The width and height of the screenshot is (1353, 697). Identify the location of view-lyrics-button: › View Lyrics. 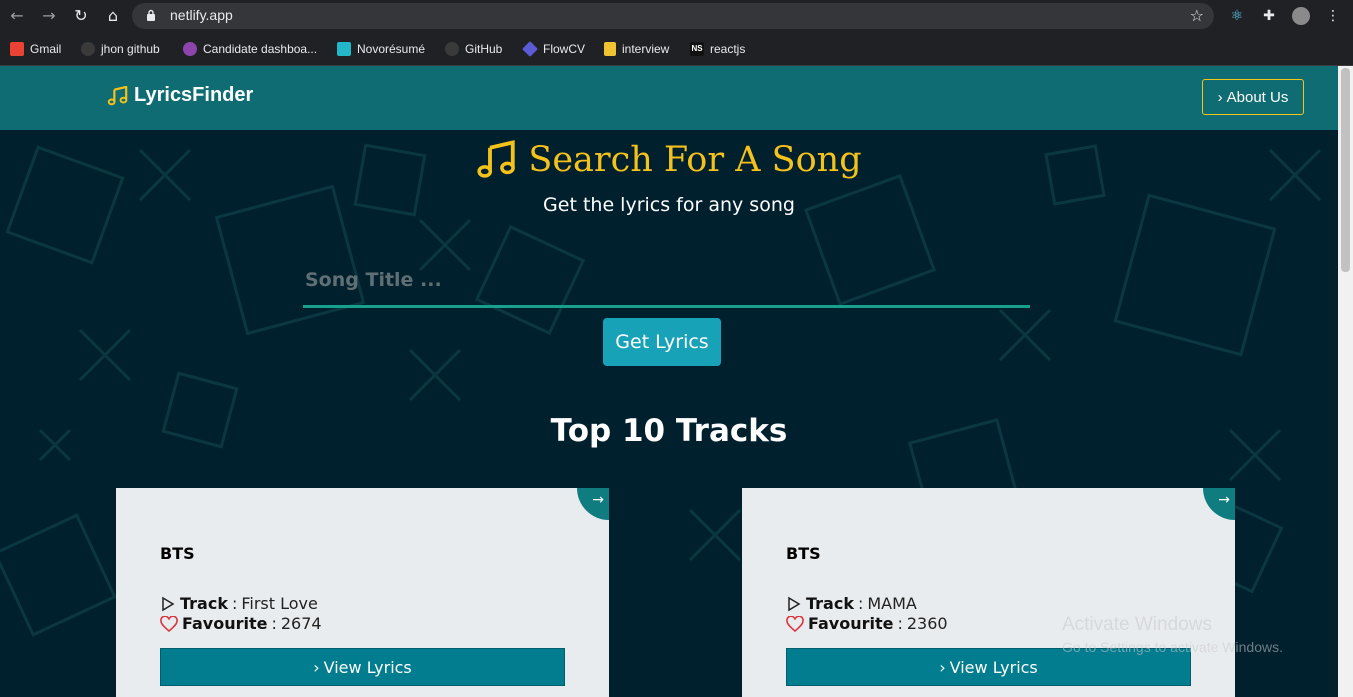
(362, 667).